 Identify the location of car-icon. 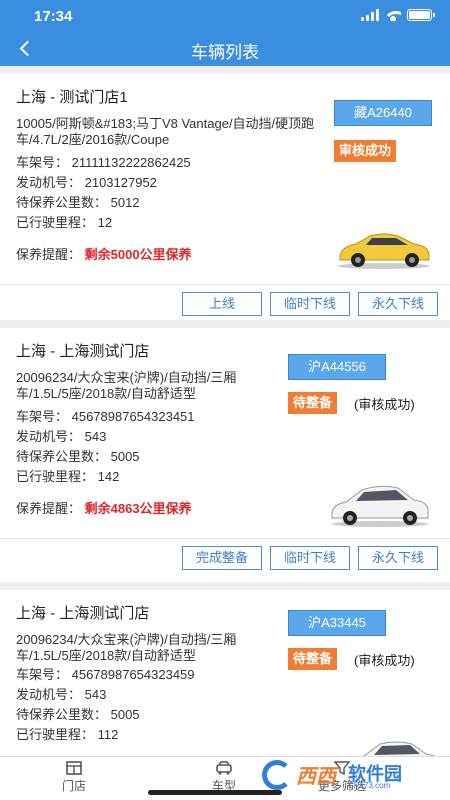
(224, 768).